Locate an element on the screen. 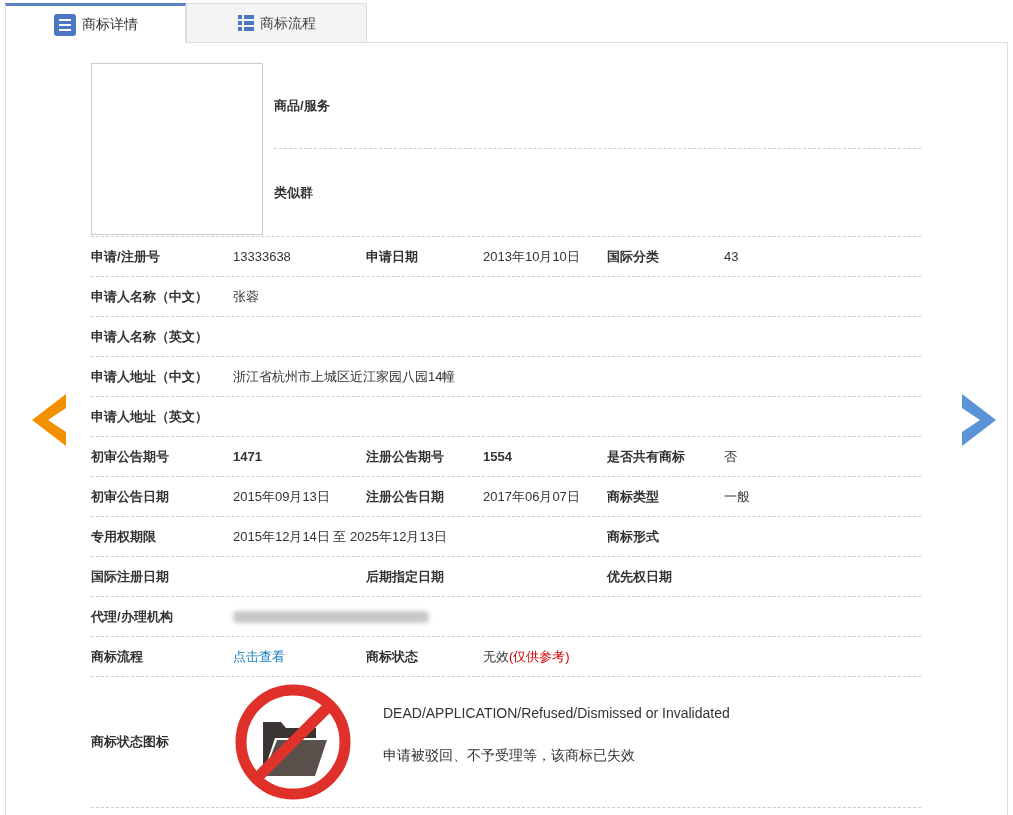 The height and width of the screenshot is (815, 1013). field-value: 2015年09月13日 is located at coordinates (281, 496).